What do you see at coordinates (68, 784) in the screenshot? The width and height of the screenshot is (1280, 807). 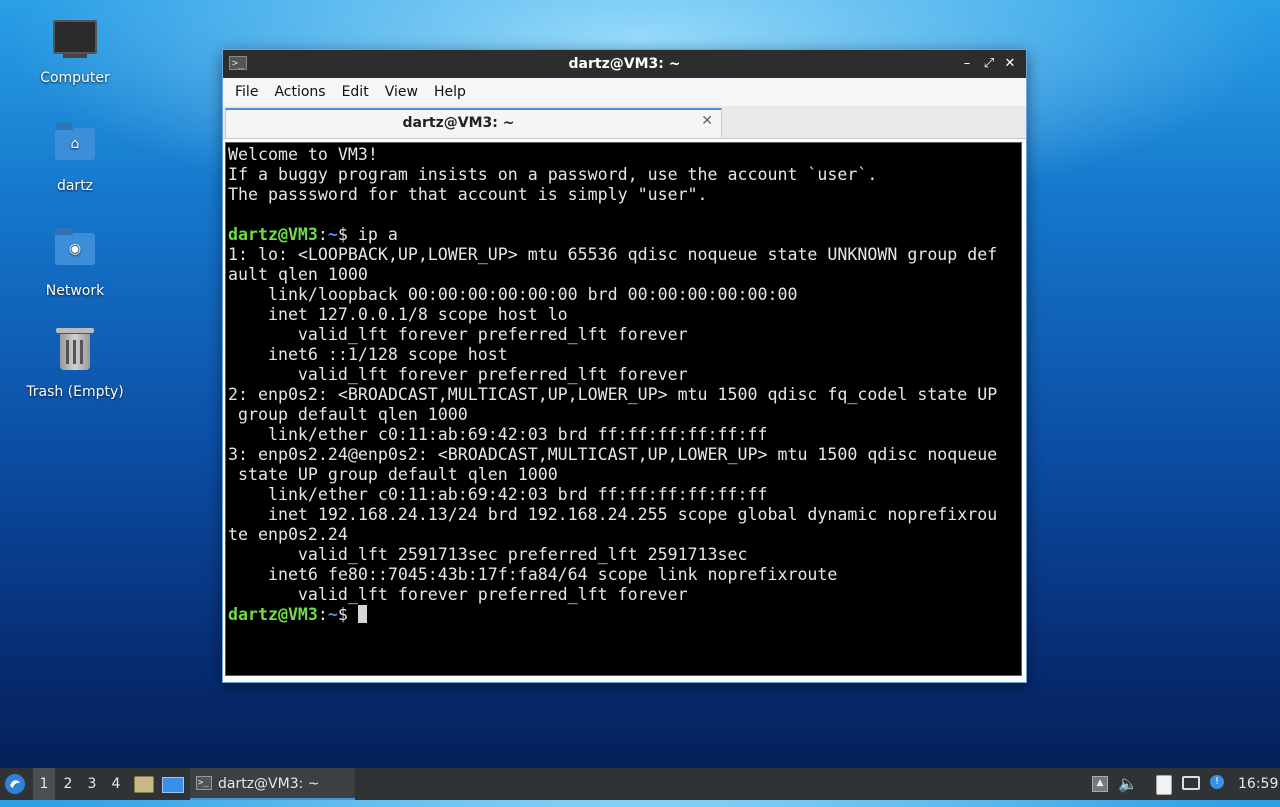 I see `workspace-2: 2` at bounding box center [68, 784].